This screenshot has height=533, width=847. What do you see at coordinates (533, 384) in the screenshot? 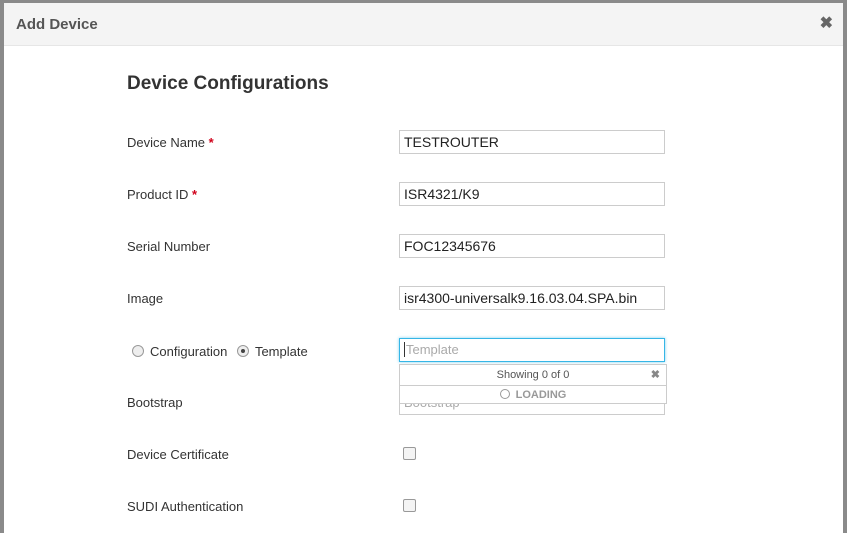
I see `template-dropdown: Showing 0 of 0 ✖ LOADING` at bounding box center [533, 384].